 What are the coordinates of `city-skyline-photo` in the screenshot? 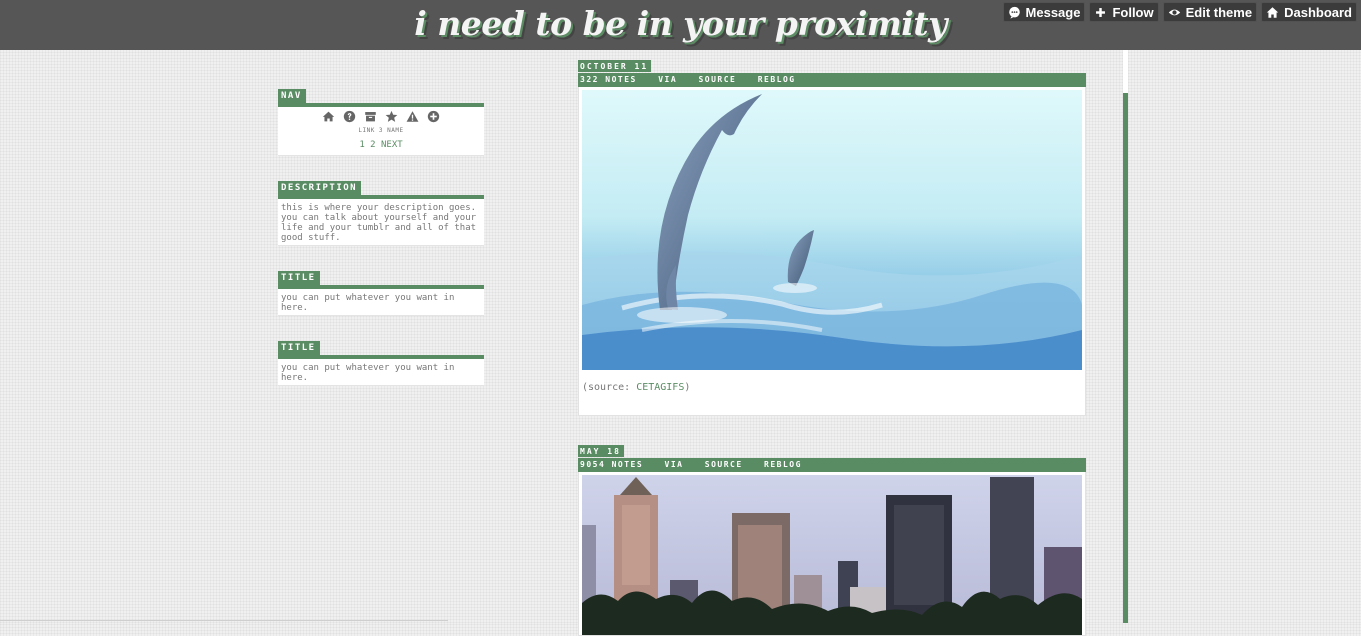 It's located at (832, 555).